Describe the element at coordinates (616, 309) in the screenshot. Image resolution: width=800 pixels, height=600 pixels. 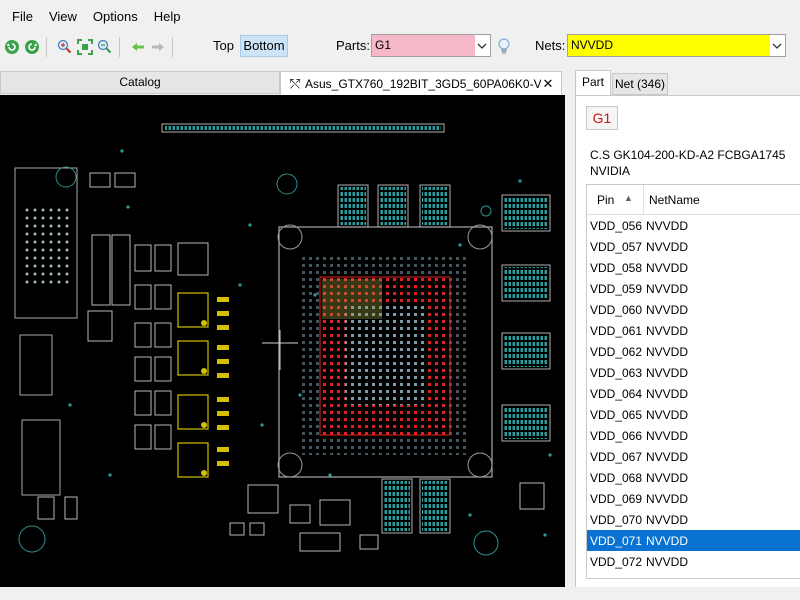
I see `pin-cell: VDD_060` at that location.